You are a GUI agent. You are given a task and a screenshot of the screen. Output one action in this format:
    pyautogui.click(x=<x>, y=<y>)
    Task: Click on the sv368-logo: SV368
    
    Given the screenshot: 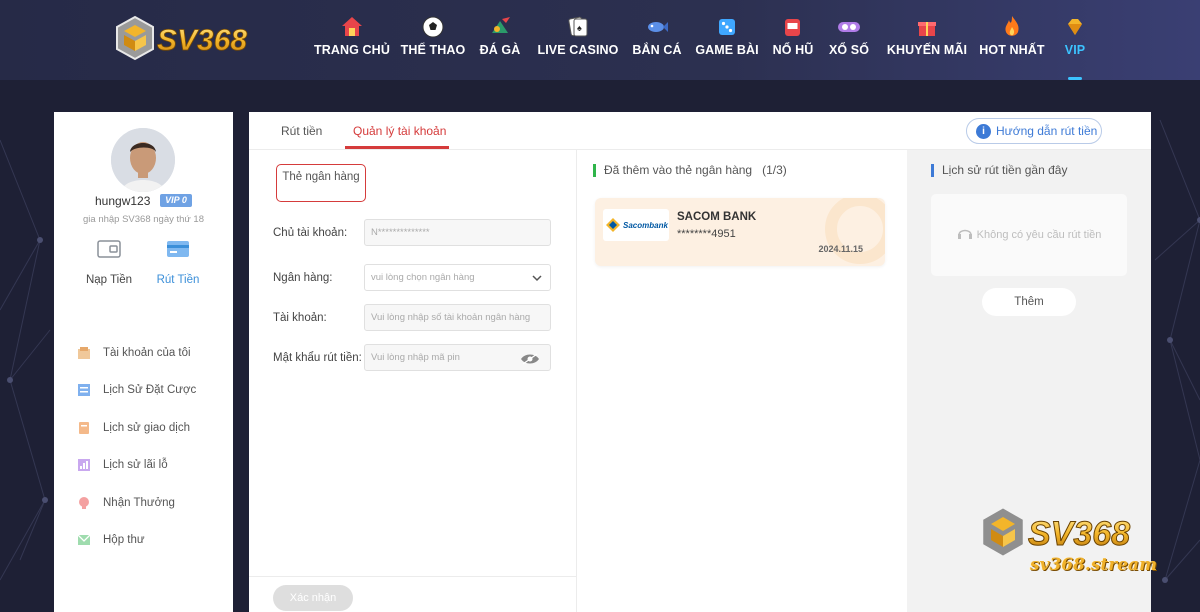 What is the action you would take?
    pyautogui.click(x=199, y=39)
    